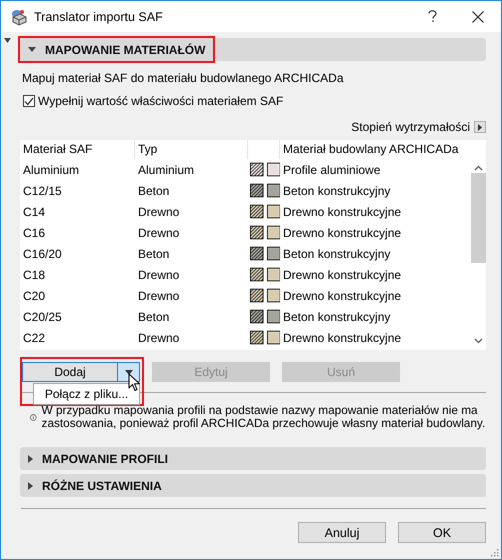 This screenshot has height=560, width=502. What do you see at coordinates (7, 40) in the screenshot?
I see `panel-toggle-icon` at bounding box center [7, 40].